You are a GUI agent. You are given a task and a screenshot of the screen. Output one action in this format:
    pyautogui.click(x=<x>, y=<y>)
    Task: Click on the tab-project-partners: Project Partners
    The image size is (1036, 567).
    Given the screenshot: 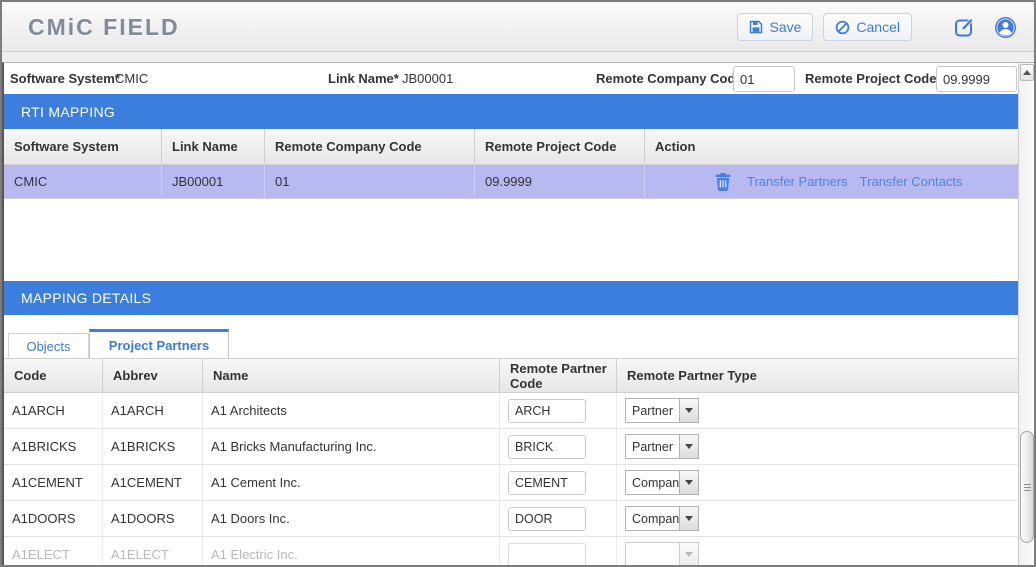 What is the action you would take?
    pyautogui.click(x=159, y=343)
    